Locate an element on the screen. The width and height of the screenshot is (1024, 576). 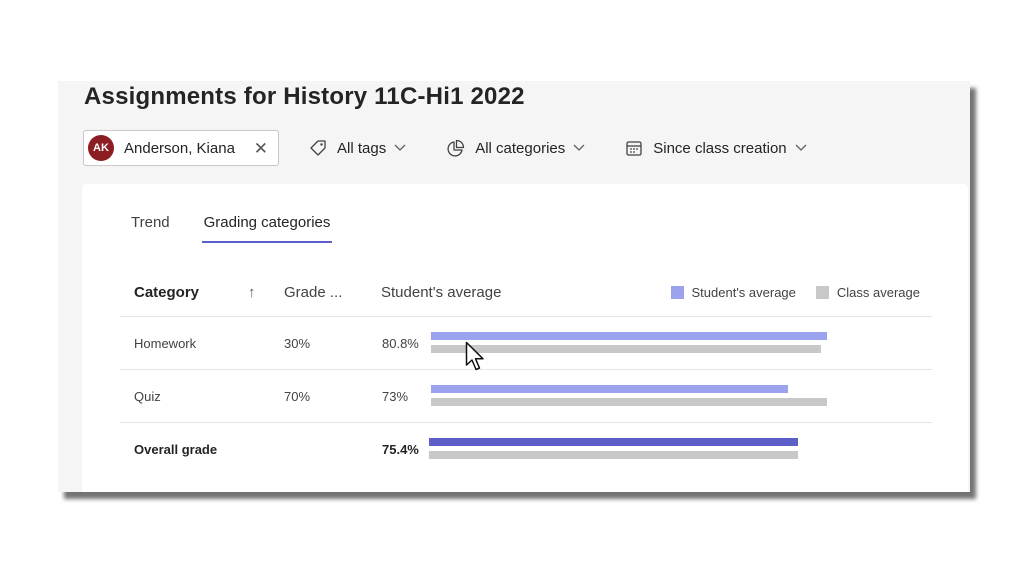
legend-swatch-class is located at coordinates (822, 292).